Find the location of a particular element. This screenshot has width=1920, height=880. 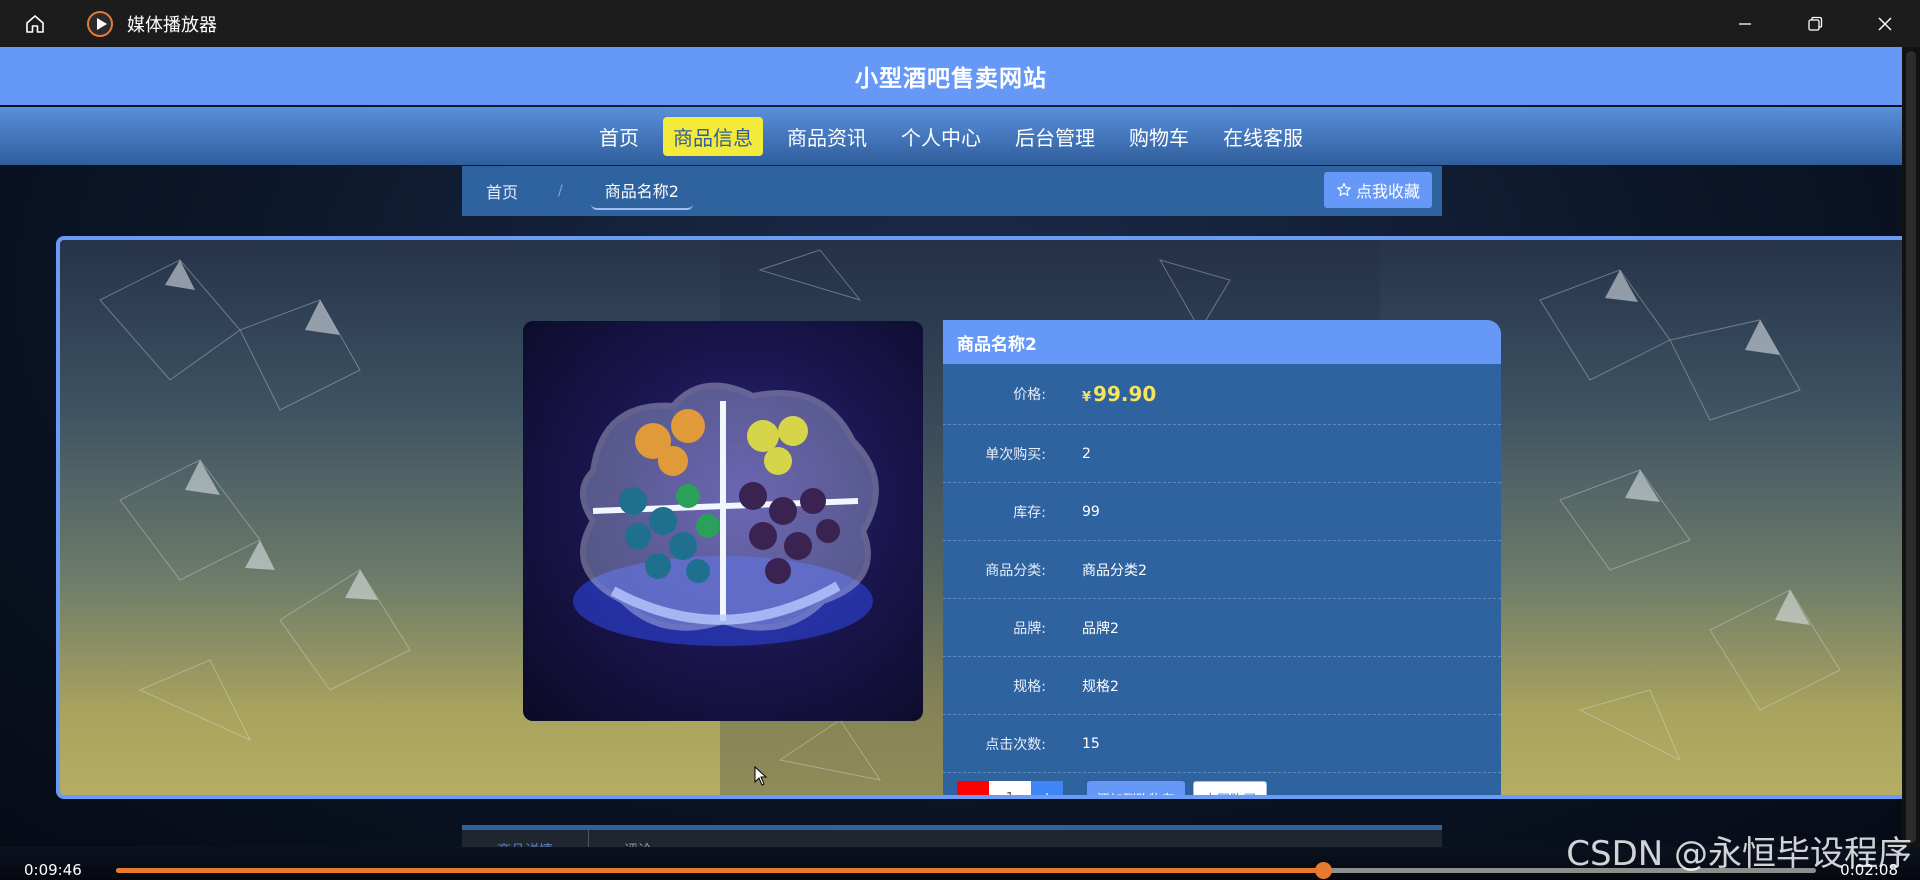

field-value: 商品分类2 is located at coordinates (1114, 570).